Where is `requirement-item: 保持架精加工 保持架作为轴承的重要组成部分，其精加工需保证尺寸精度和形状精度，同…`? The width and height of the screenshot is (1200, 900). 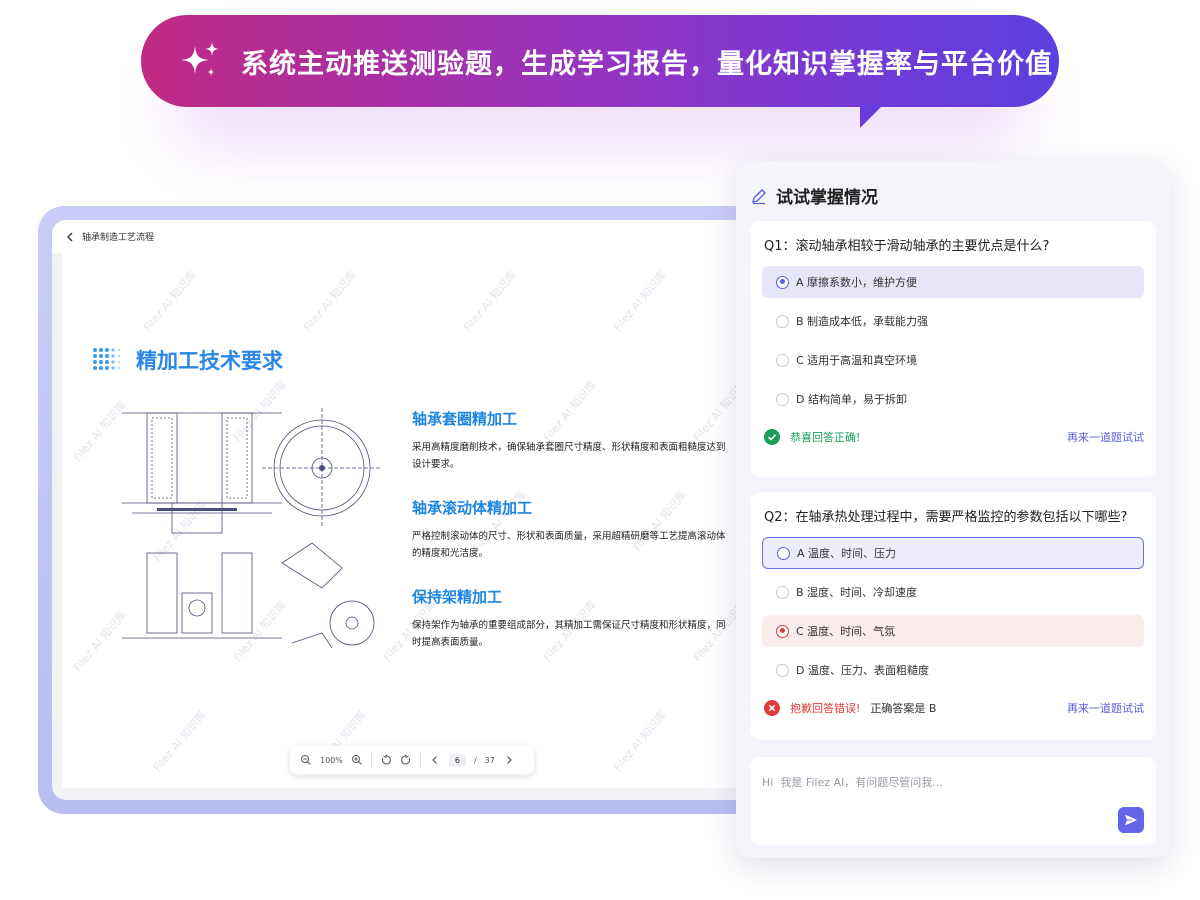 requirement-item: 保持架精加工 保持架作为轴承的重要组成部分，其精加工需保证尺寸精度和形状精度，同… is located at coordinates (572, 618).